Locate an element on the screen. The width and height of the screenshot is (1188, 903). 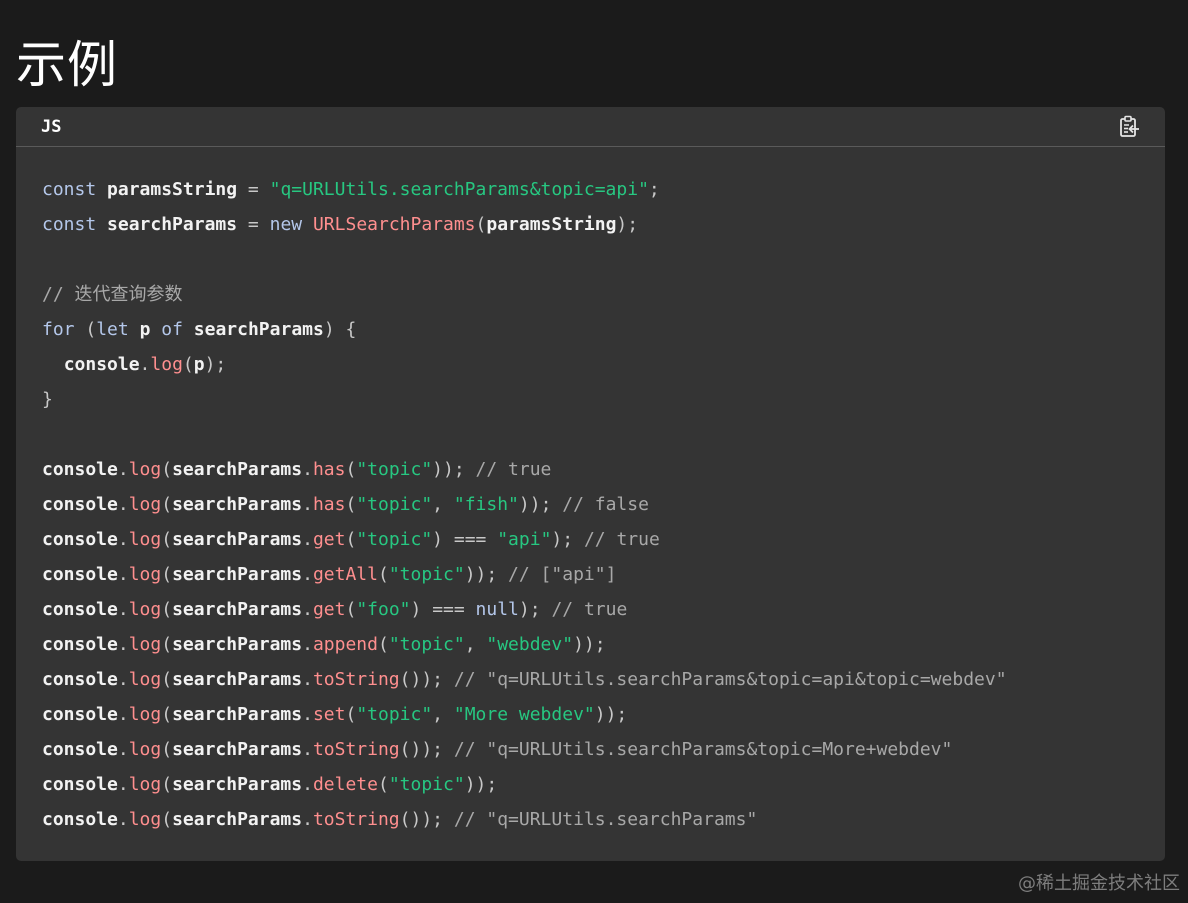
code-comment: // ["api"] is located at coordinates (562, 574).